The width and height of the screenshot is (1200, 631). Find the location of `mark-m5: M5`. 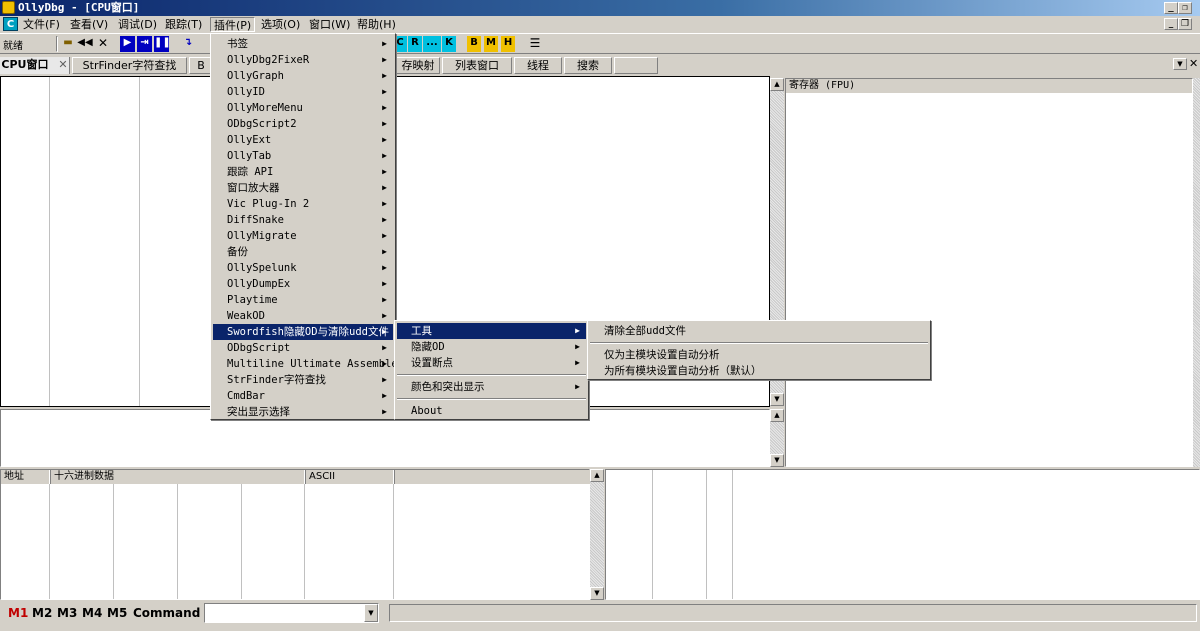

mark-m5: M5 is located at coordinates (117, 613).